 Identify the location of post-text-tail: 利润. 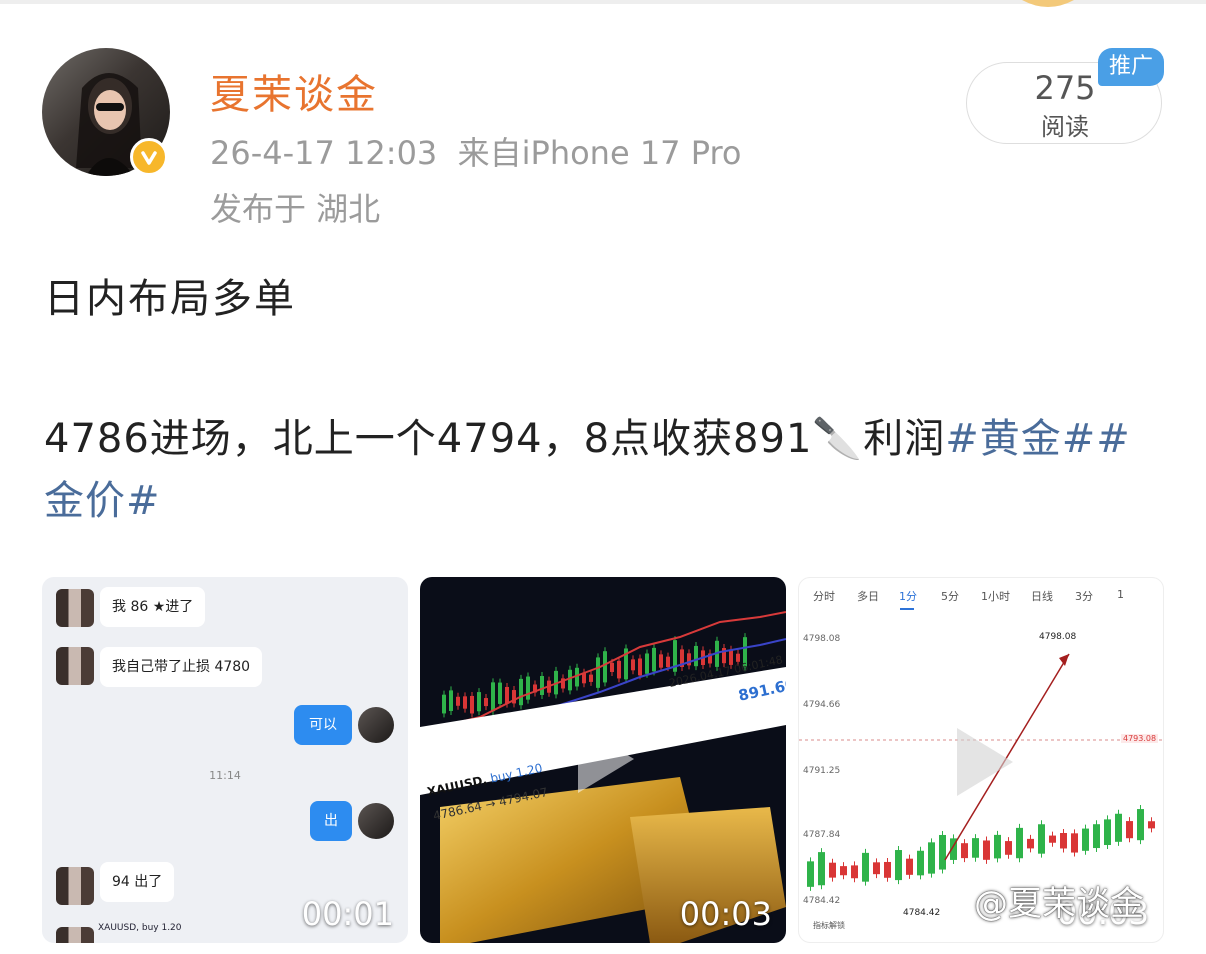
(904, 439).